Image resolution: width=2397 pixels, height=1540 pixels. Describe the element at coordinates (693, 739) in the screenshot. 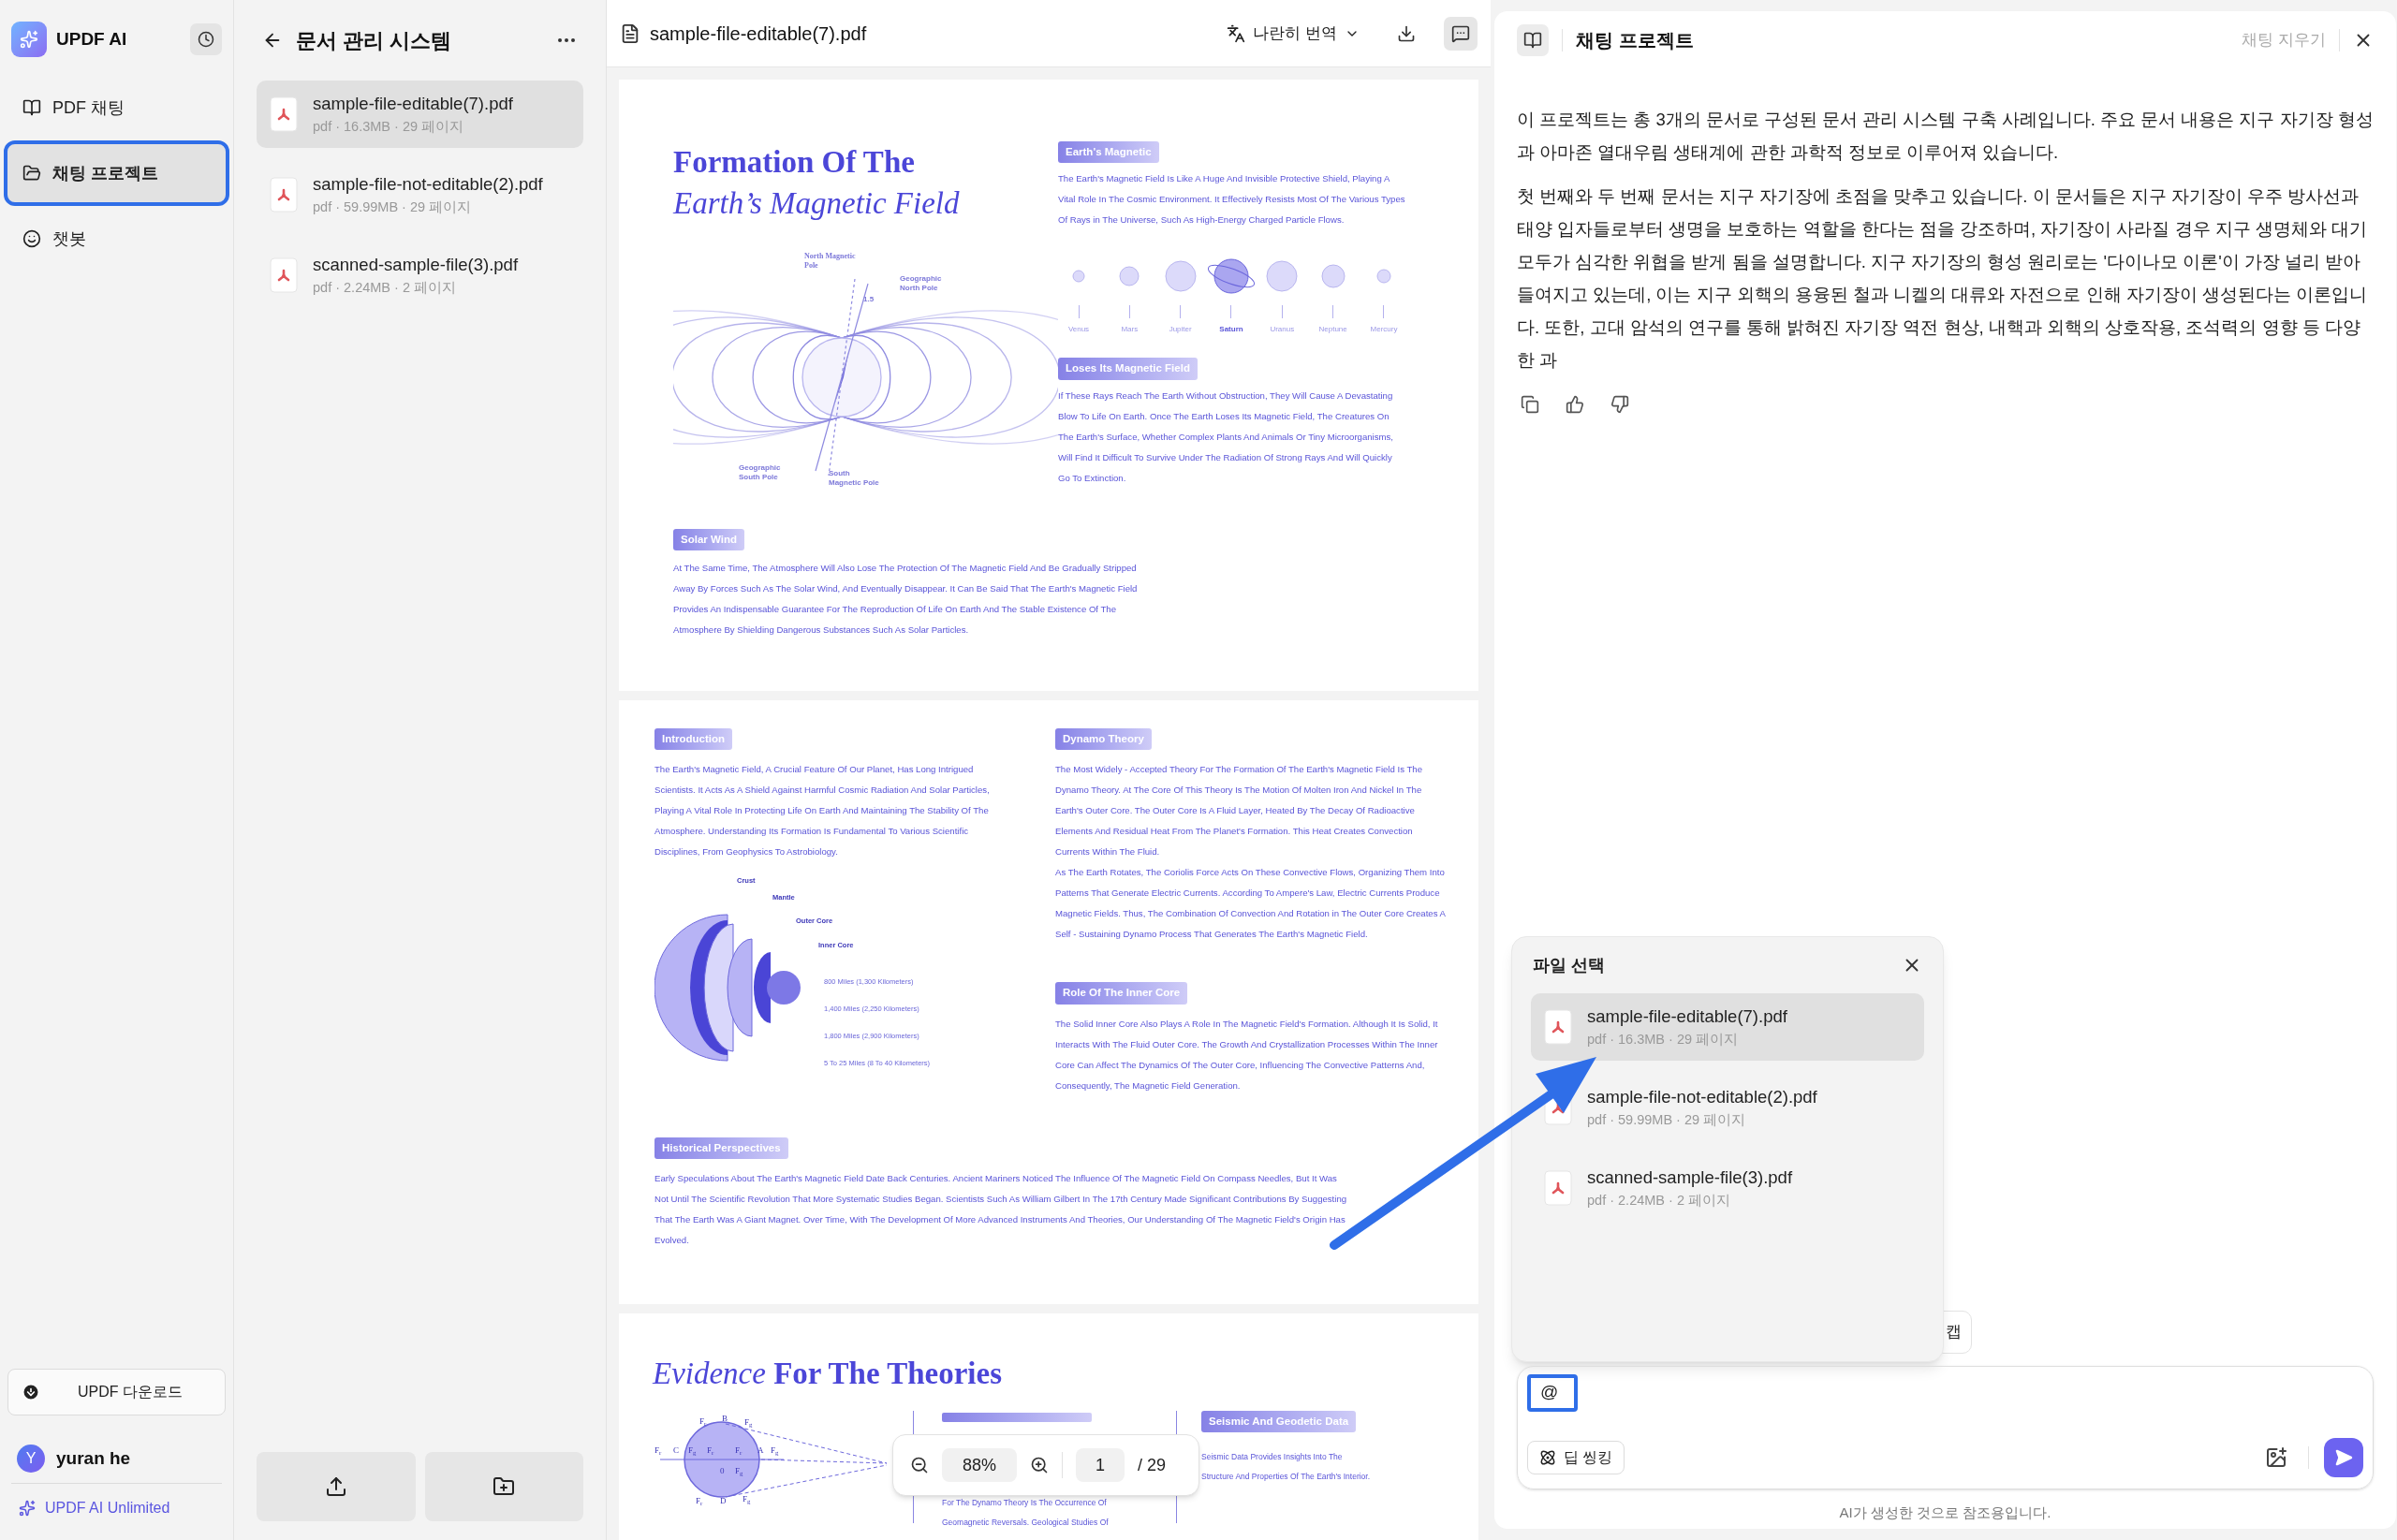

I see `section-heading: Introduction` at that location.